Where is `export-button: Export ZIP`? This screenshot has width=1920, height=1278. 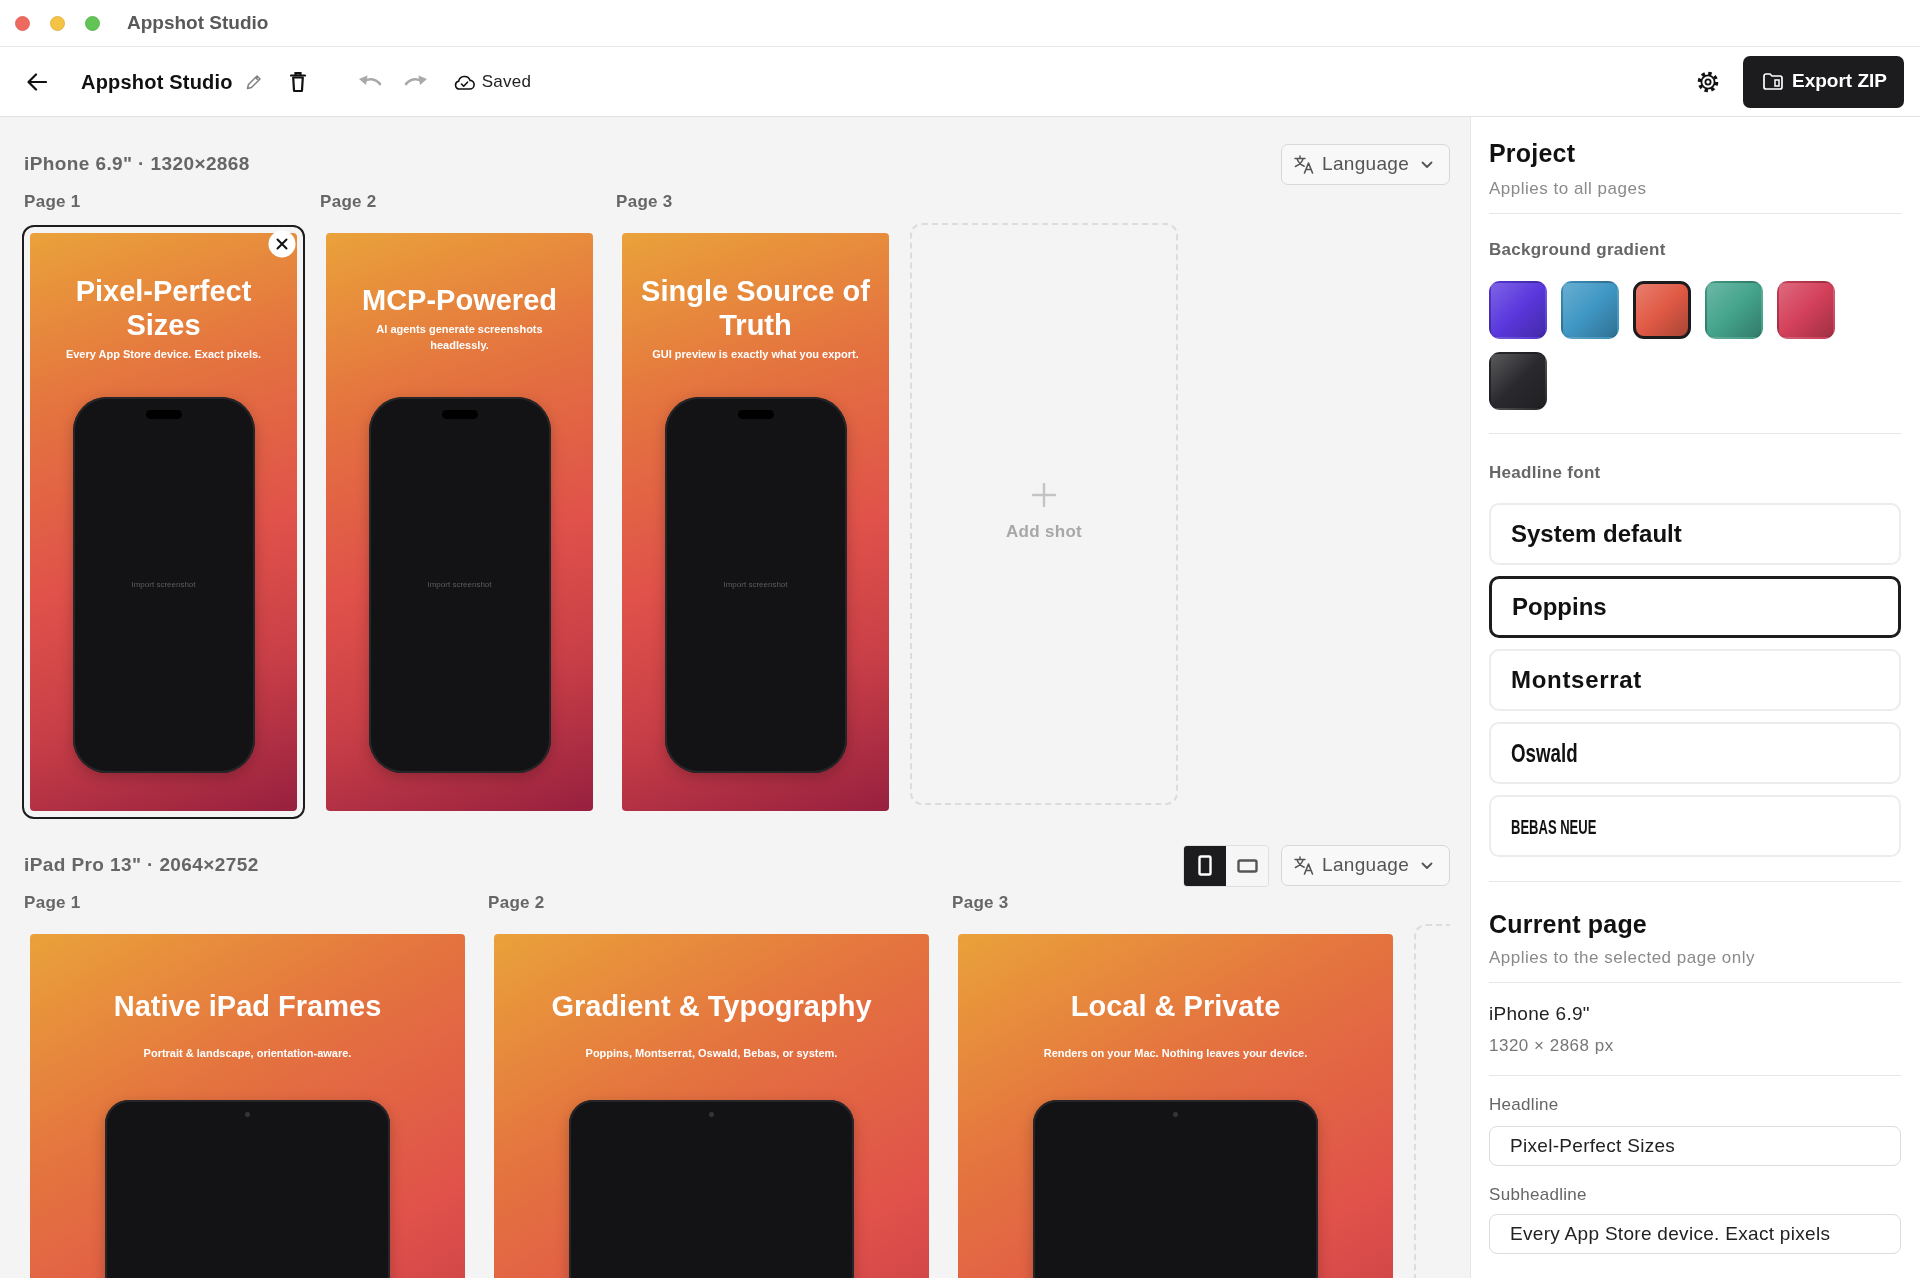 export-button: Export ZIP is located at coordinates (1823, 81).